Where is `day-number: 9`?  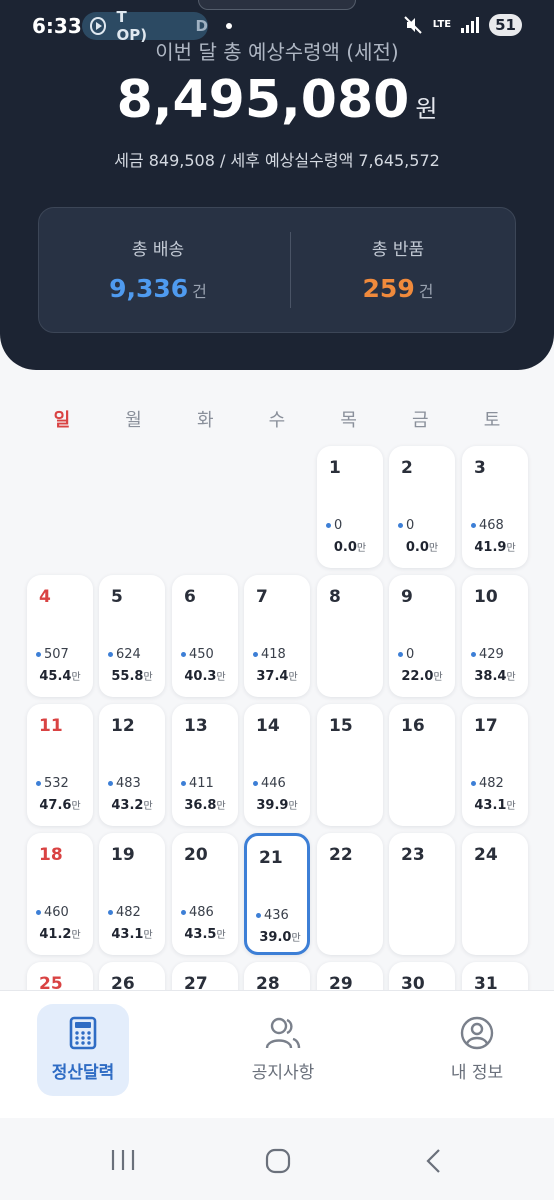 day-number: 9 is located at coordinates (407, 597).